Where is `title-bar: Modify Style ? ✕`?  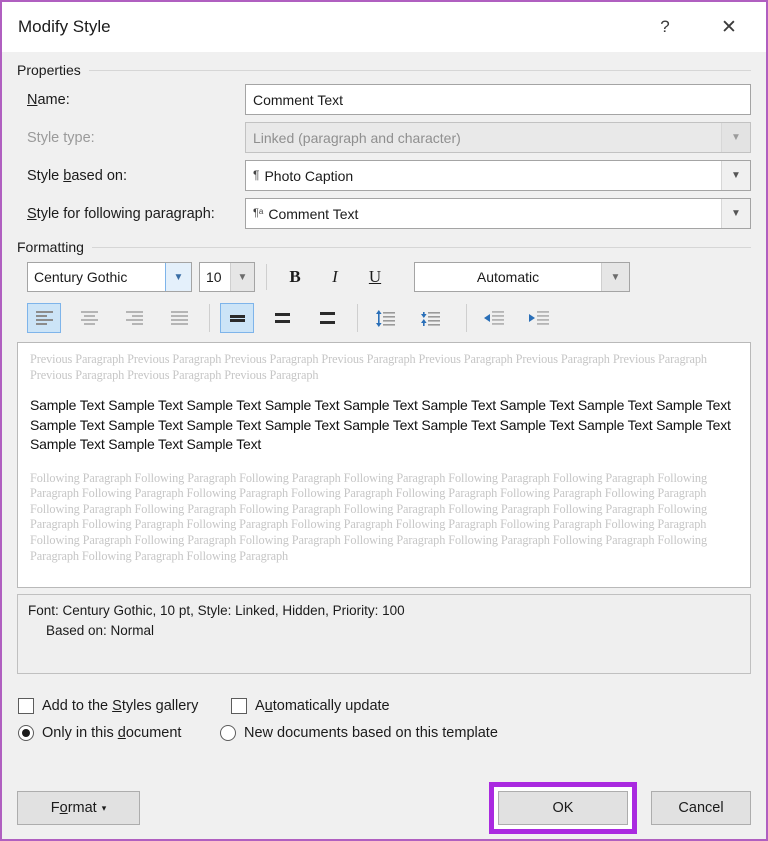 title-bar: Modify Style ? ✕ is located at coordinates (384, 27).